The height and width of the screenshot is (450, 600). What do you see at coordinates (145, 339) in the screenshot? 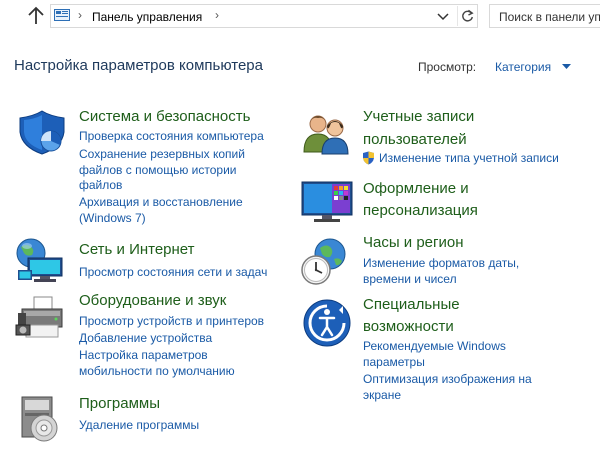
I see `add-device-link: Добавление устройства` at bounding box center [145, 339].